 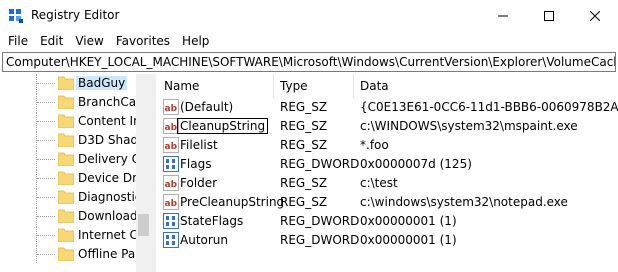 I want to click on menu-help: Help, so click(x=195, y=41).